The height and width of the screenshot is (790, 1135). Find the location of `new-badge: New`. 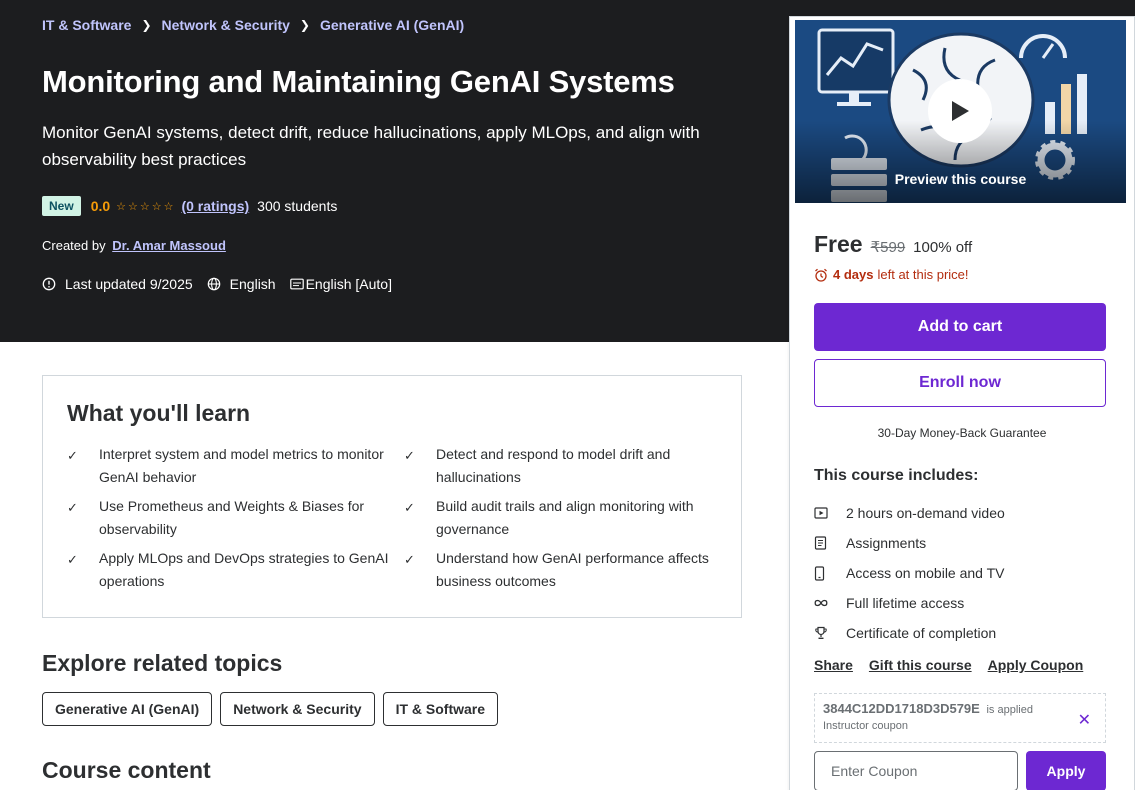

new-badge: New is located at coordinates (61, 206).